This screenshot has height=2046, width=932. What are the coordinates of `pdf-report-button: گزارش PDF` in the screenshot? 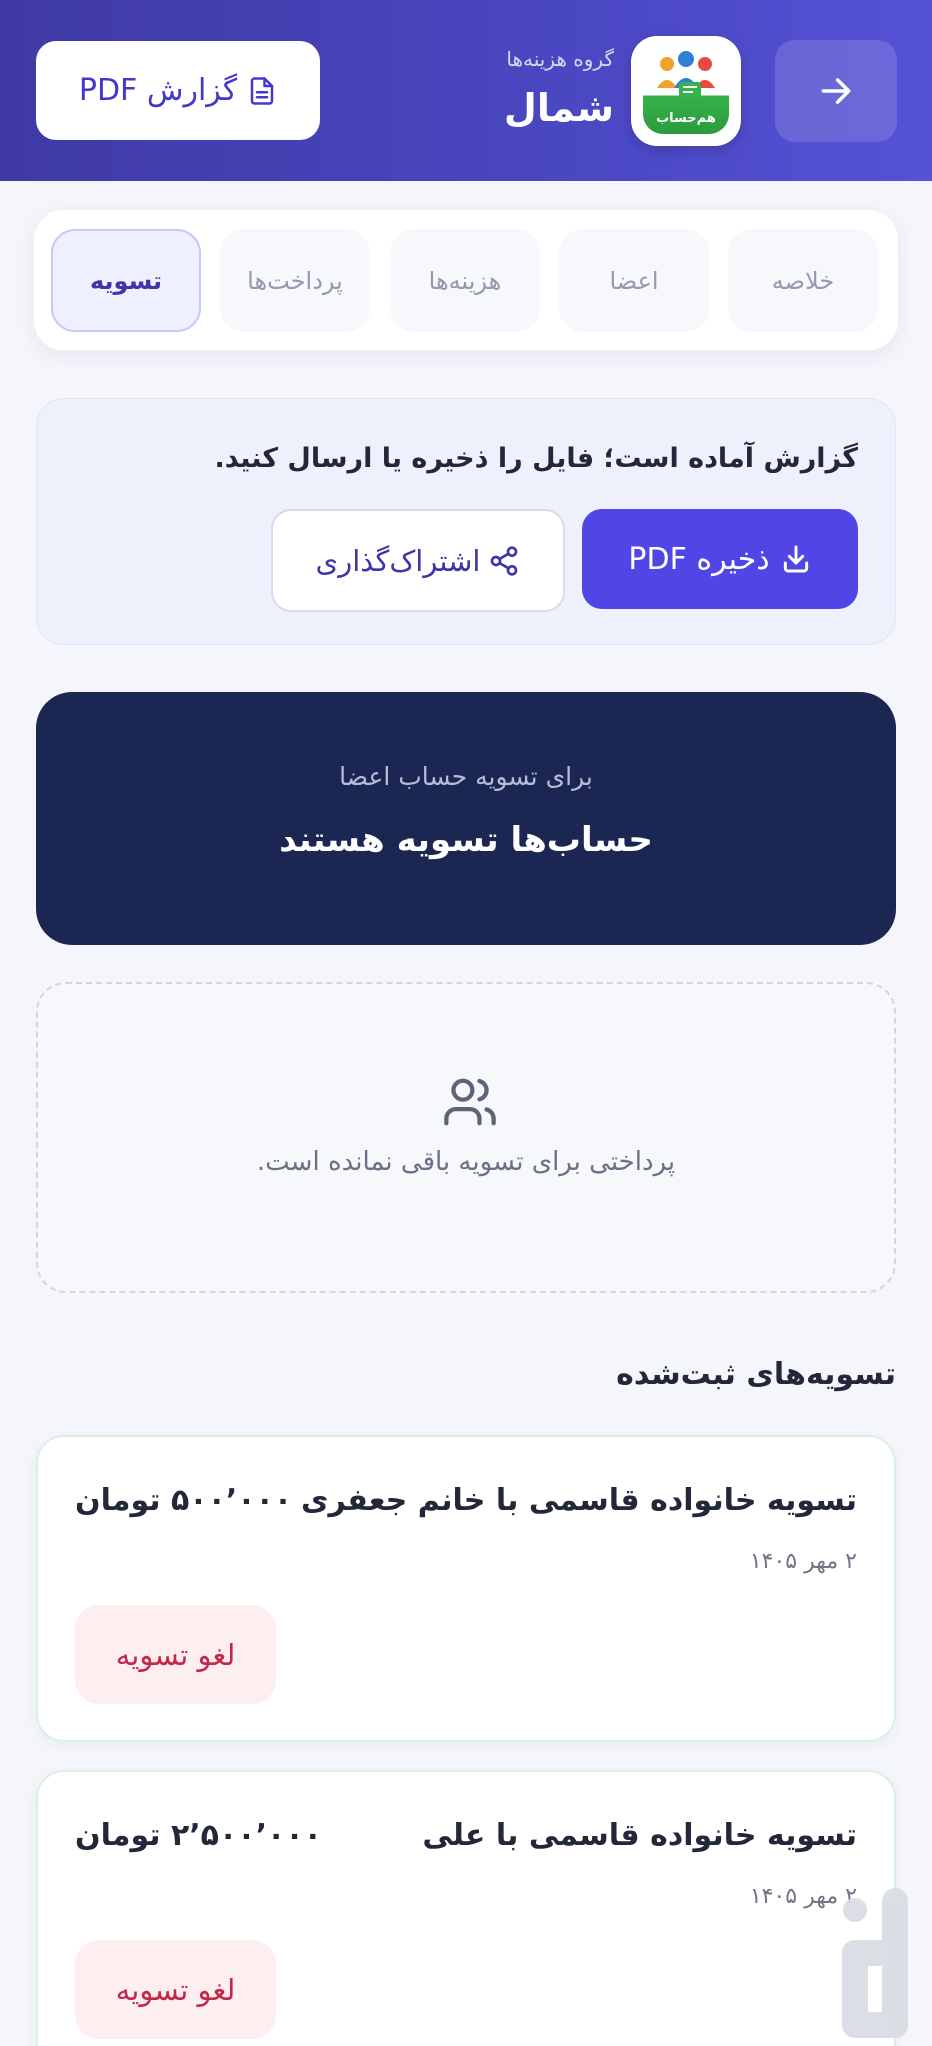 It's located at (178, 90).